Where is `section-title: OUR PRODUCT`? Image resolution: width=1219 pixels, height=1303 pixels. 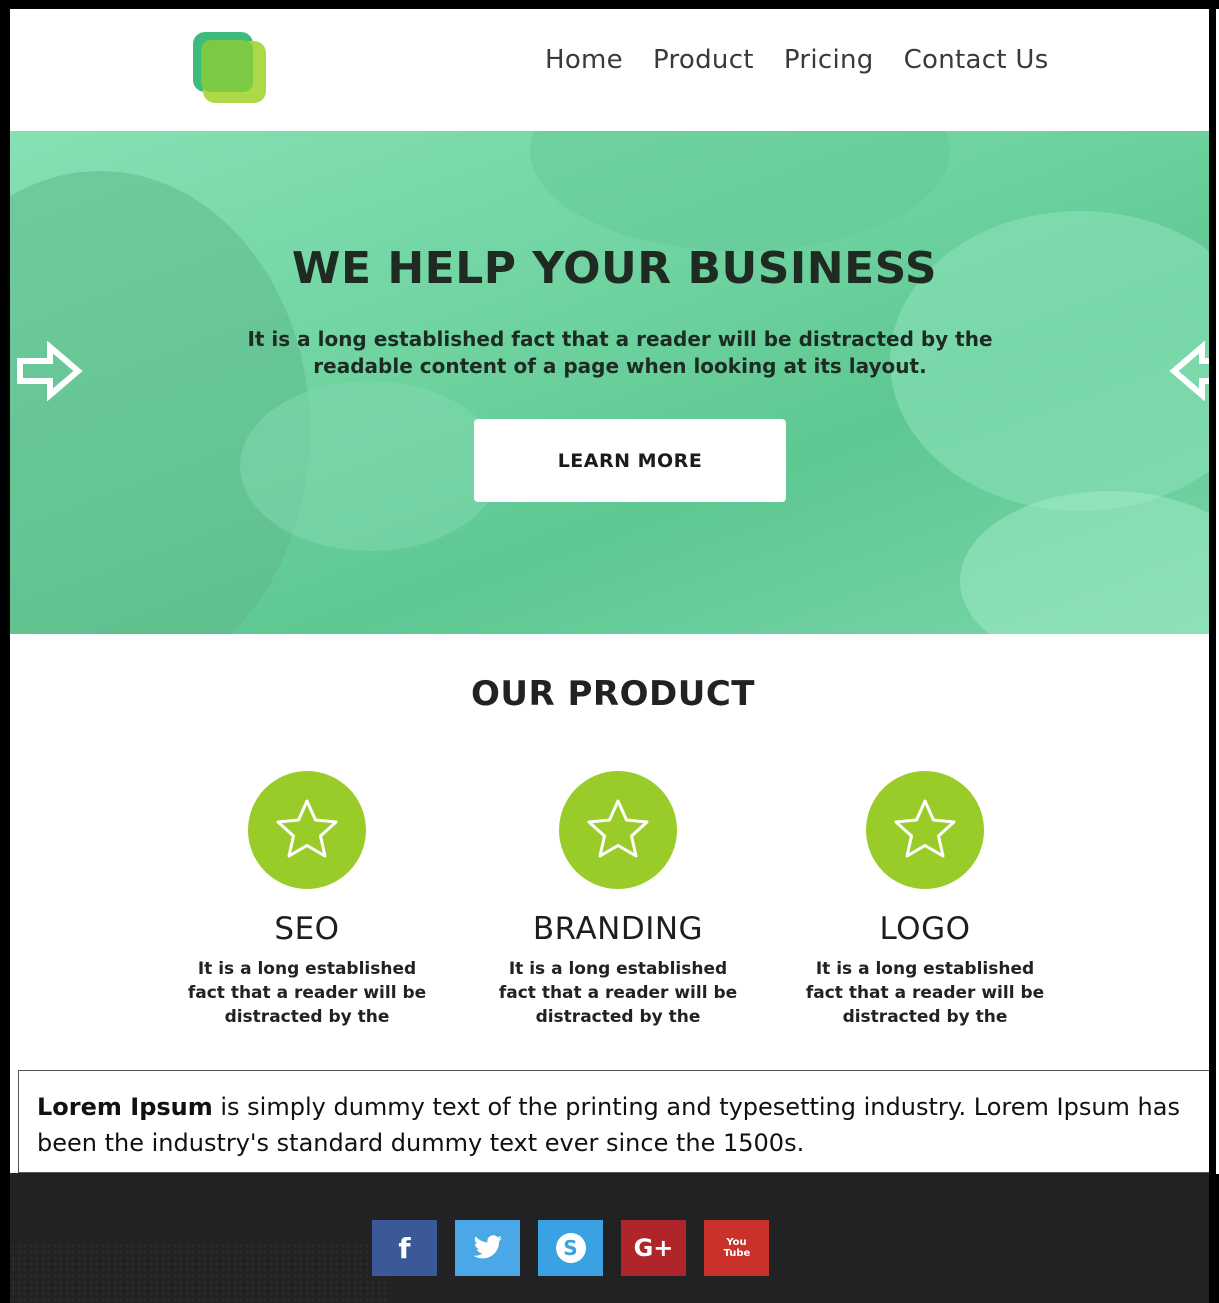
section-title: OUR PRODUCT is located at coordinates (612, 694).